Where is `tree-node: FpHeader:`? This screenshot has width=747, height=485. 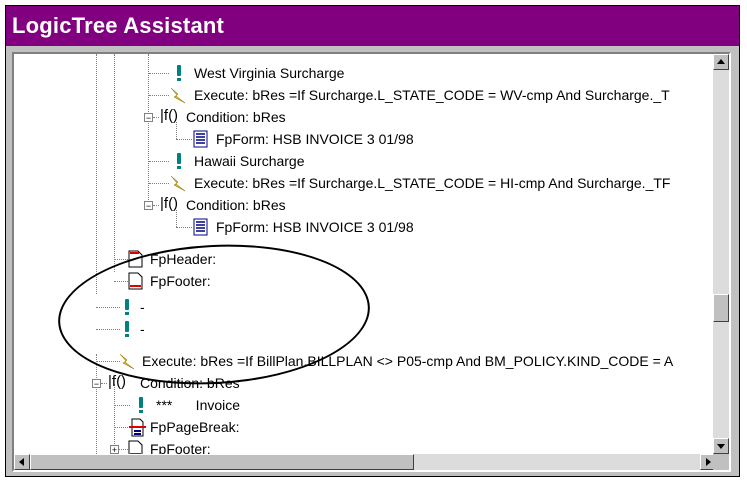
tree-node: FpHeader: is located at coordinates (364, 259).